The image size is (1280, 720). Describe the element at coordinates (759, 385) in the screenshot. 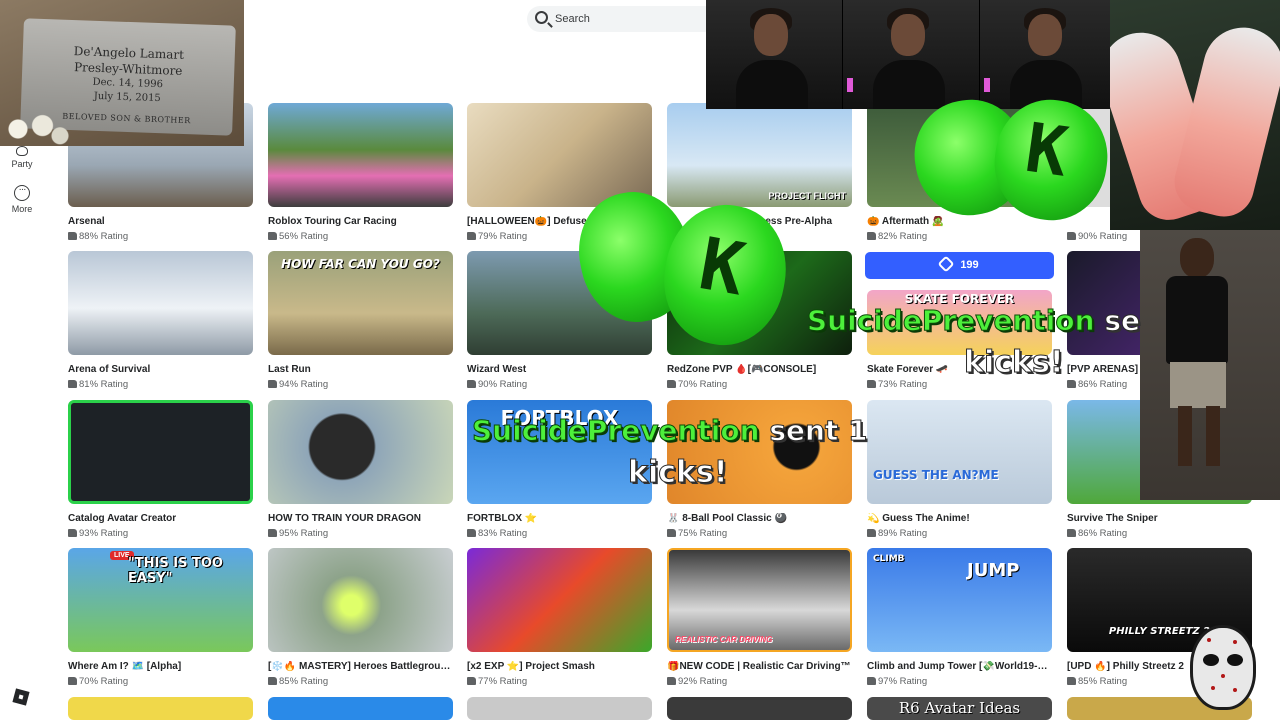

I see `game-rating: 70% Rating` at that location.